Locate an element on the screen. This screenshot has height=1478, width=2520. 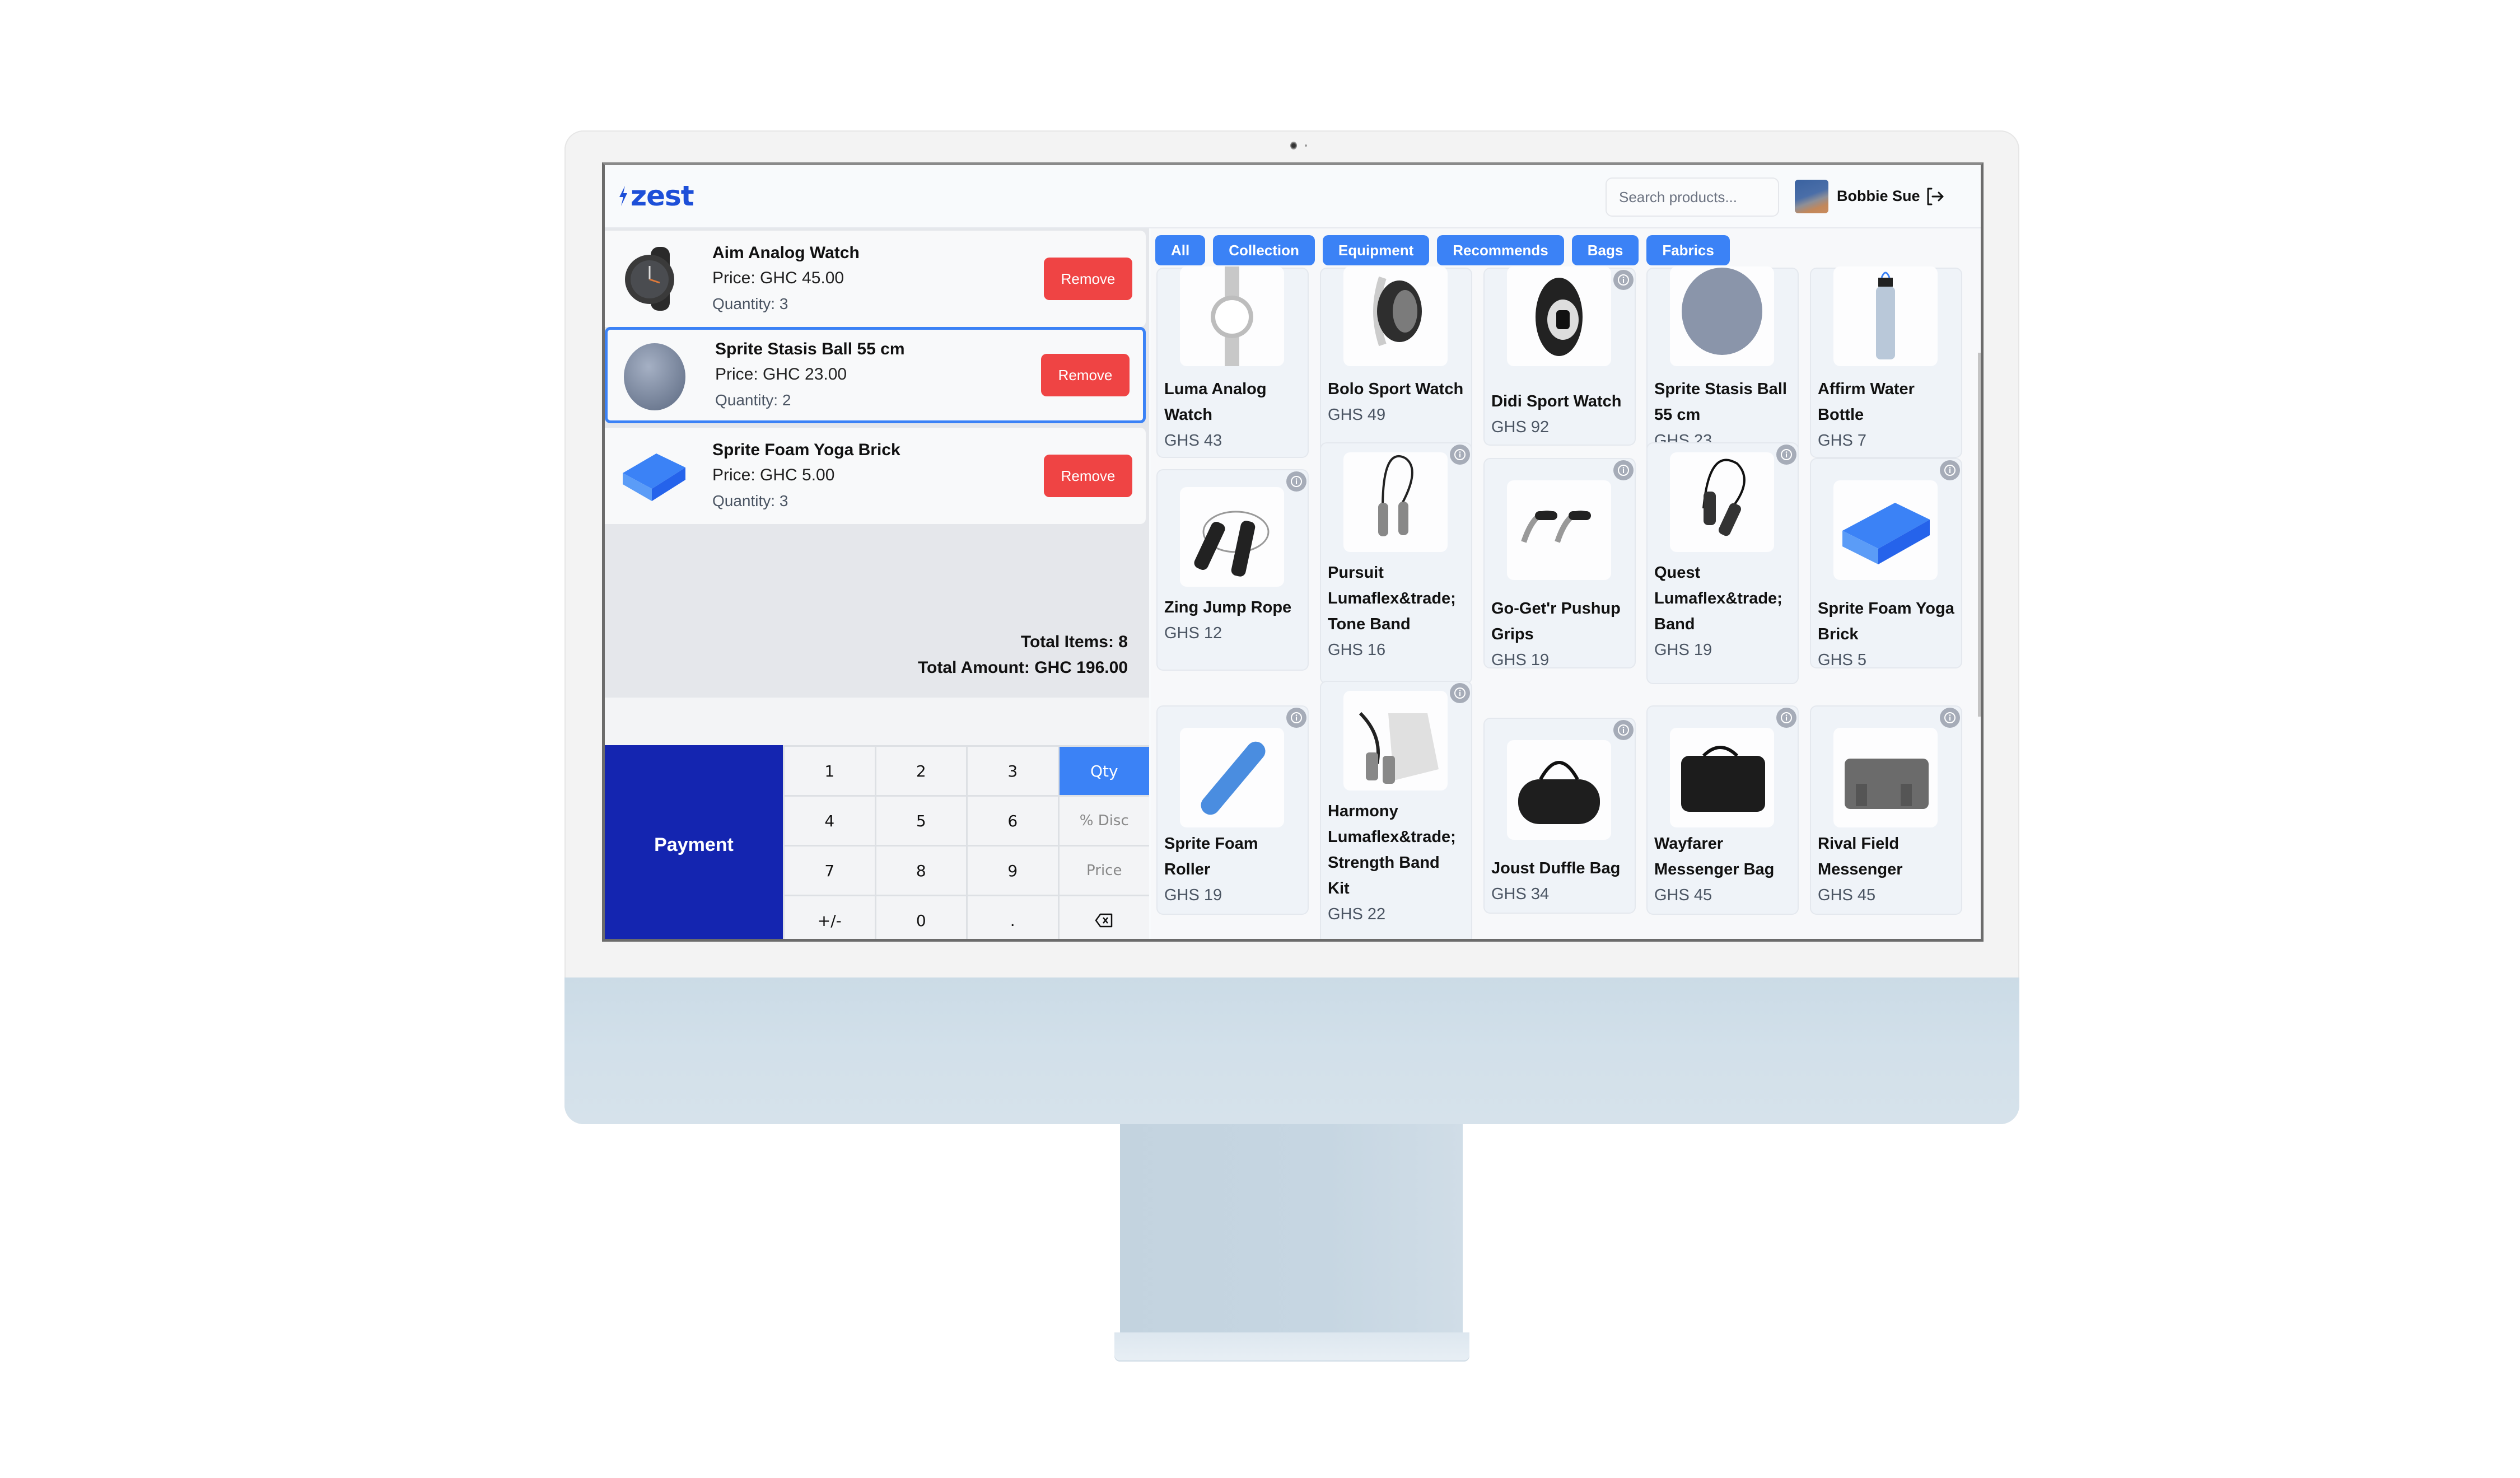
watch-silver-icon is located at coordinates (1232, 316).